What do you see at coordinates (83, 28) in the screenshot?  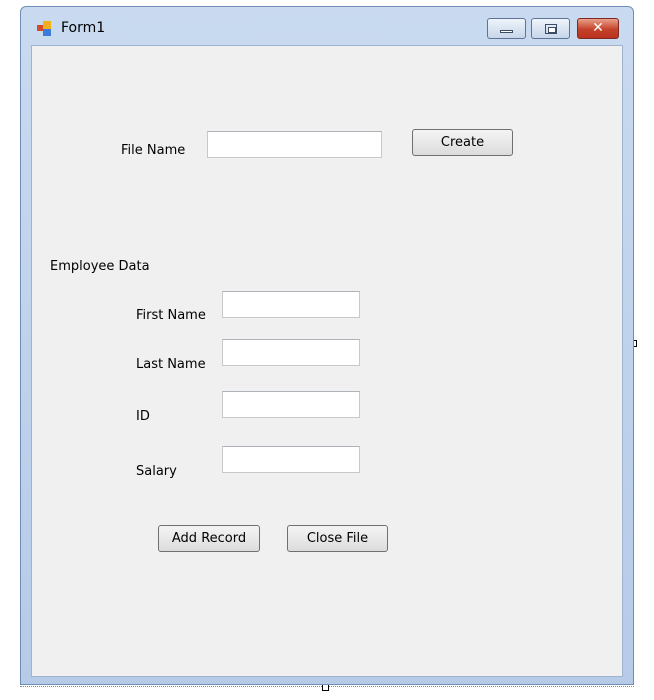 I see `window-title: Form1` at bounding box center [83, 28].